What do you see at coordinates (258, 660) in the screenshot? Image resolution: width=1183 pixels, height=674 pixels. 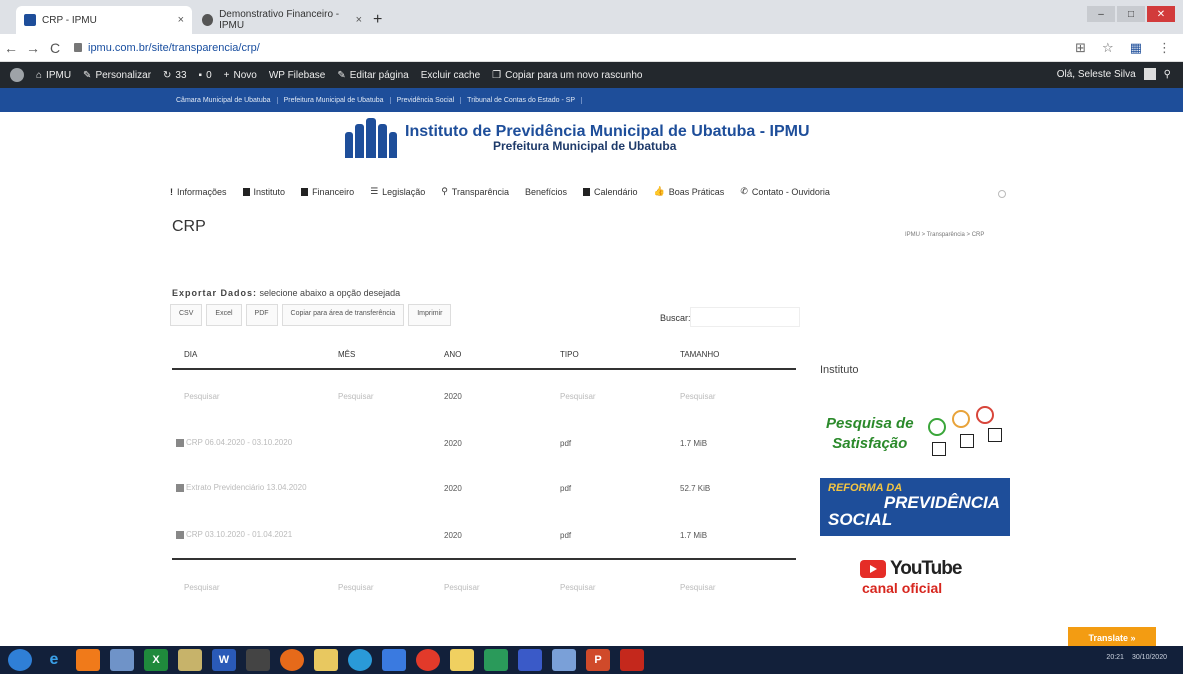 I see `terminal-icon` at bounding box center [258, 660].